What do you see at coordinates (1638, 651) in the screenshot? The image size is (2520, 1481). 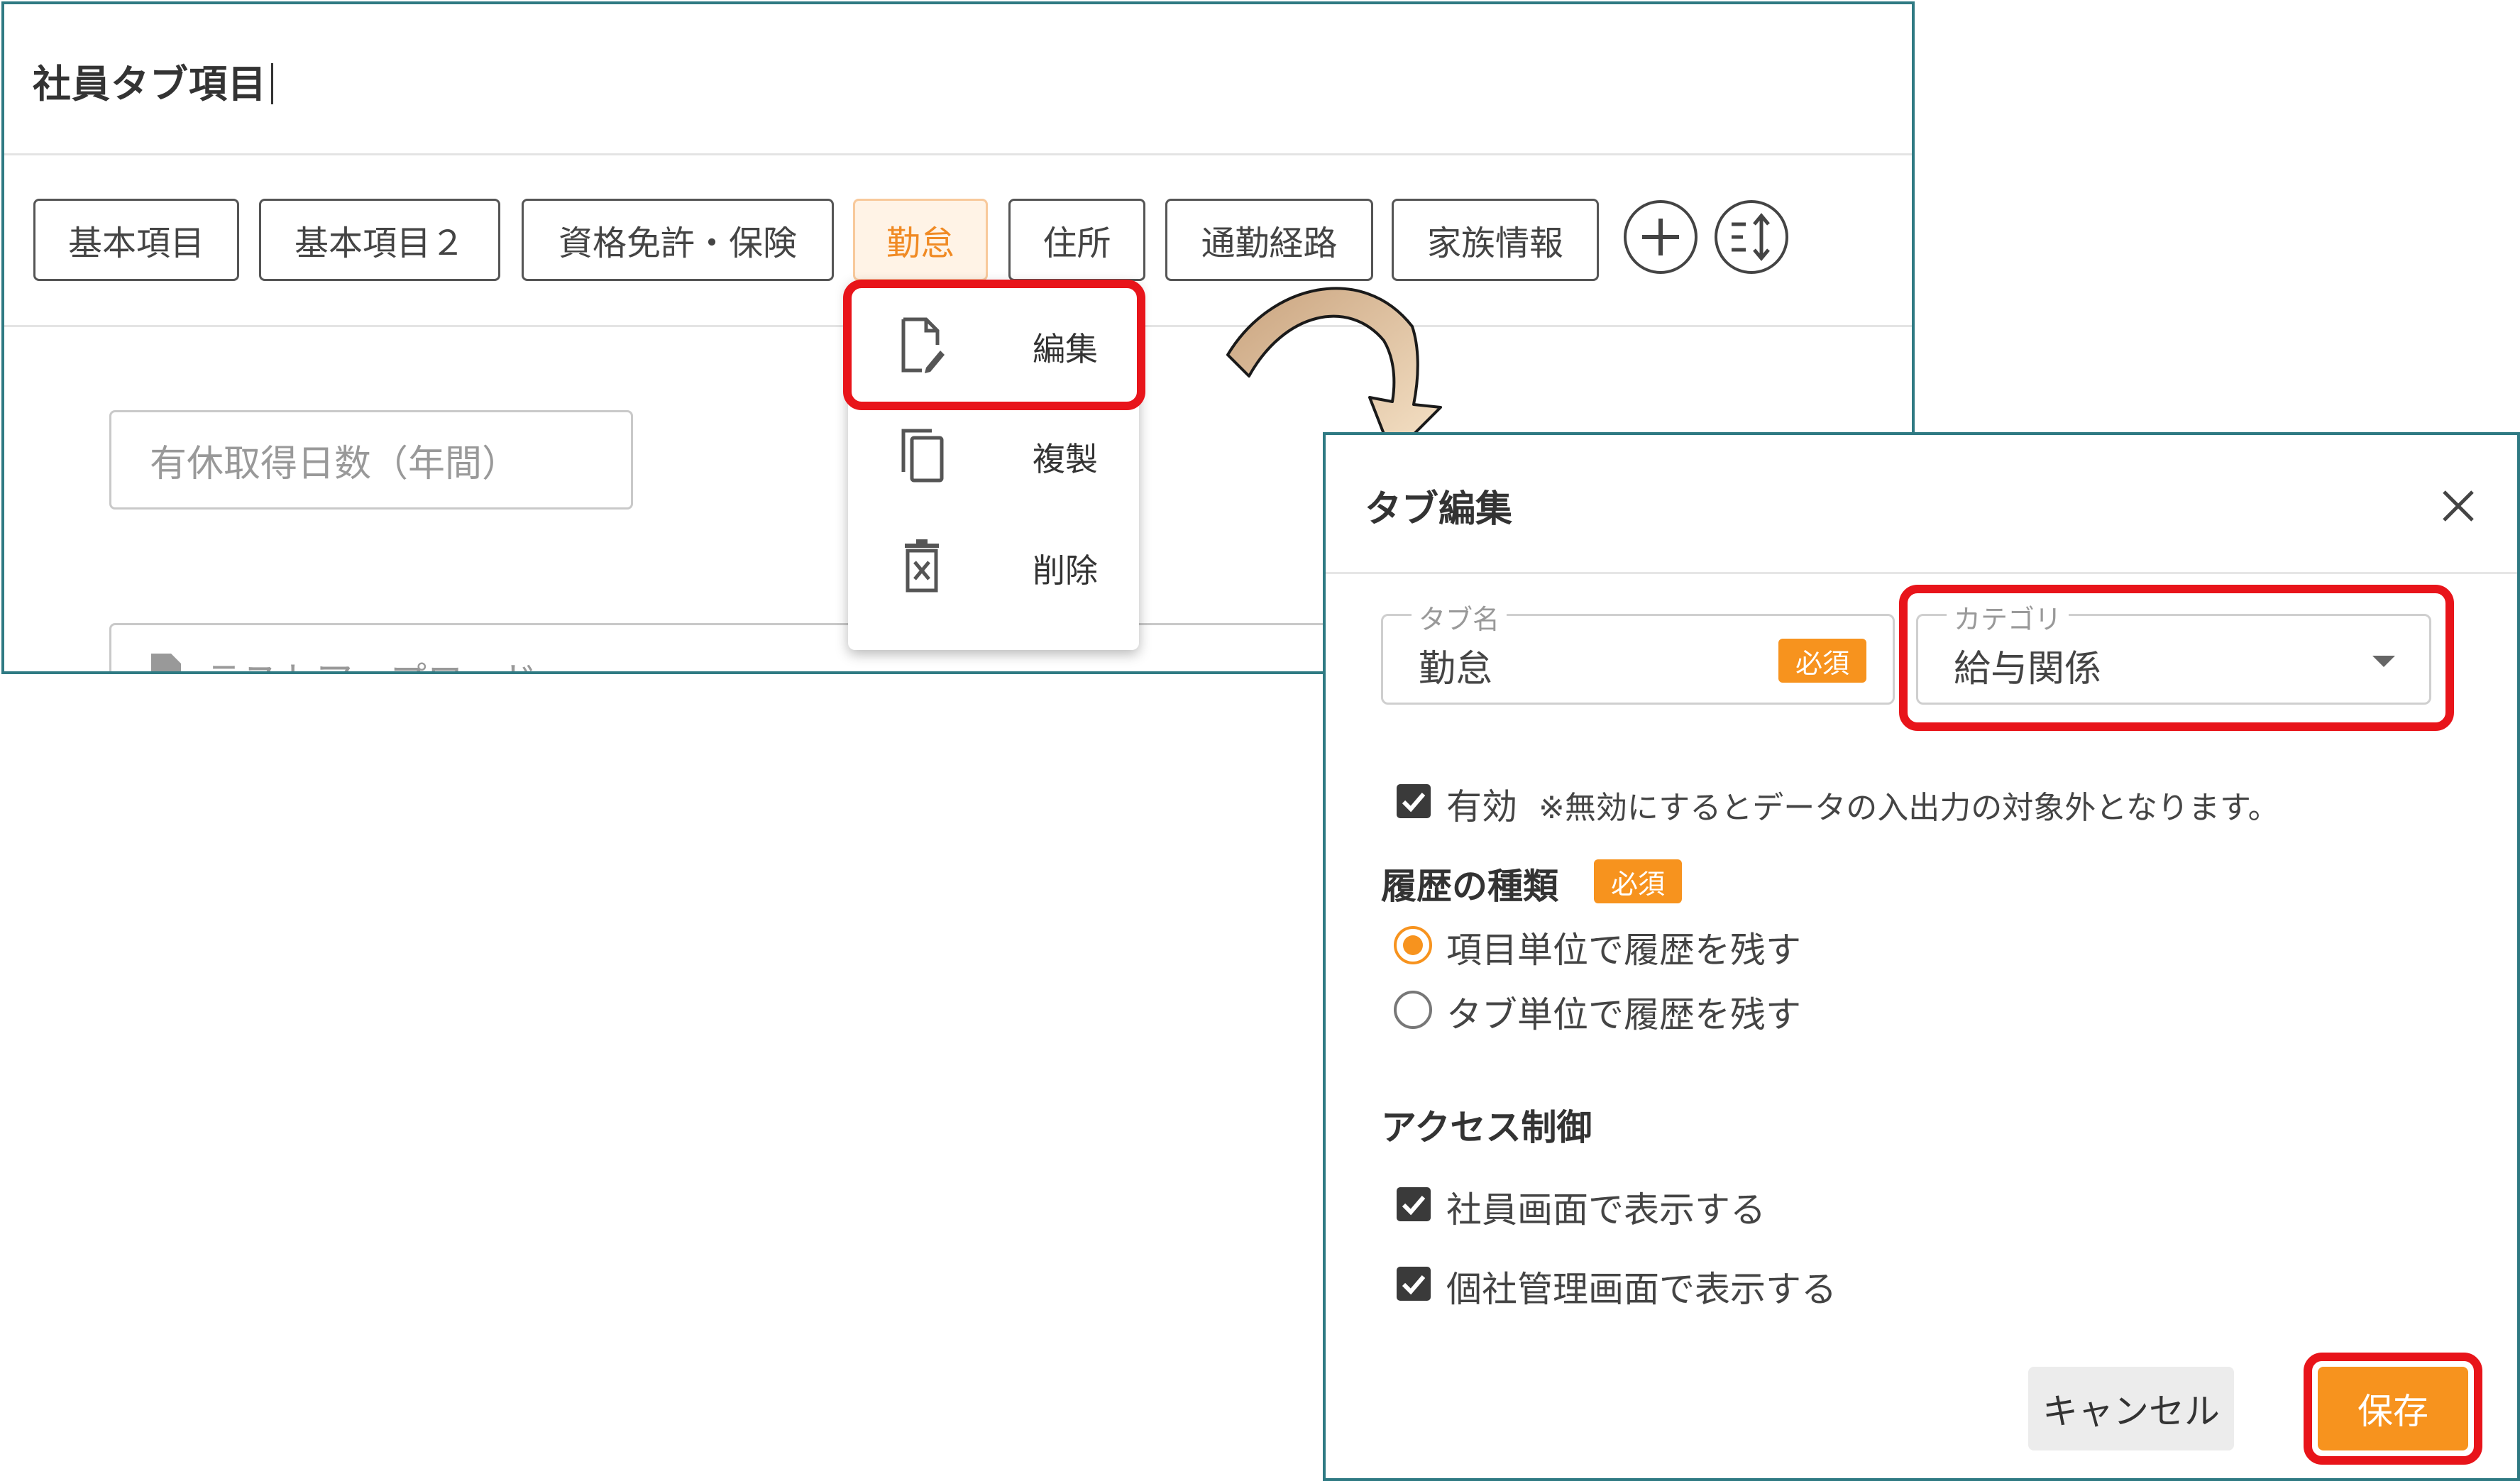 I see `tab-name-field: タブ名 勤怠 必須` at bounding box center [1638, 651].